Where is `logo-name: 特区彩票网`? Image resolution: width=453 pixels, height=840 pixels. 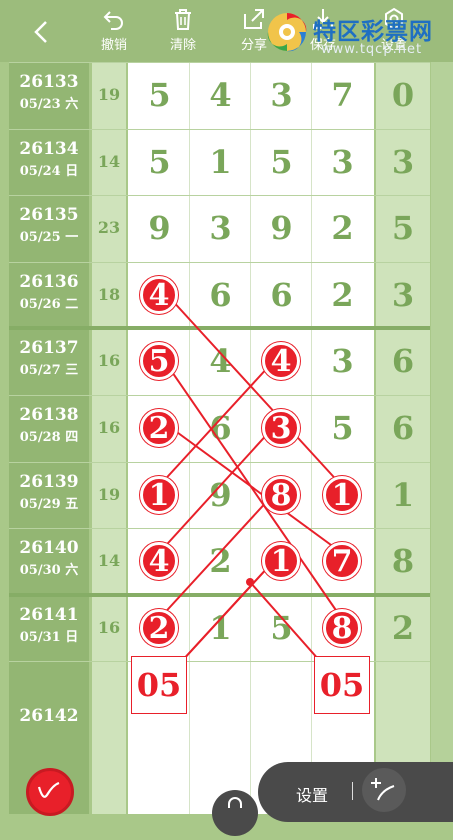
logo-name: 特区彩票网 is located at coordinates (373, 32).